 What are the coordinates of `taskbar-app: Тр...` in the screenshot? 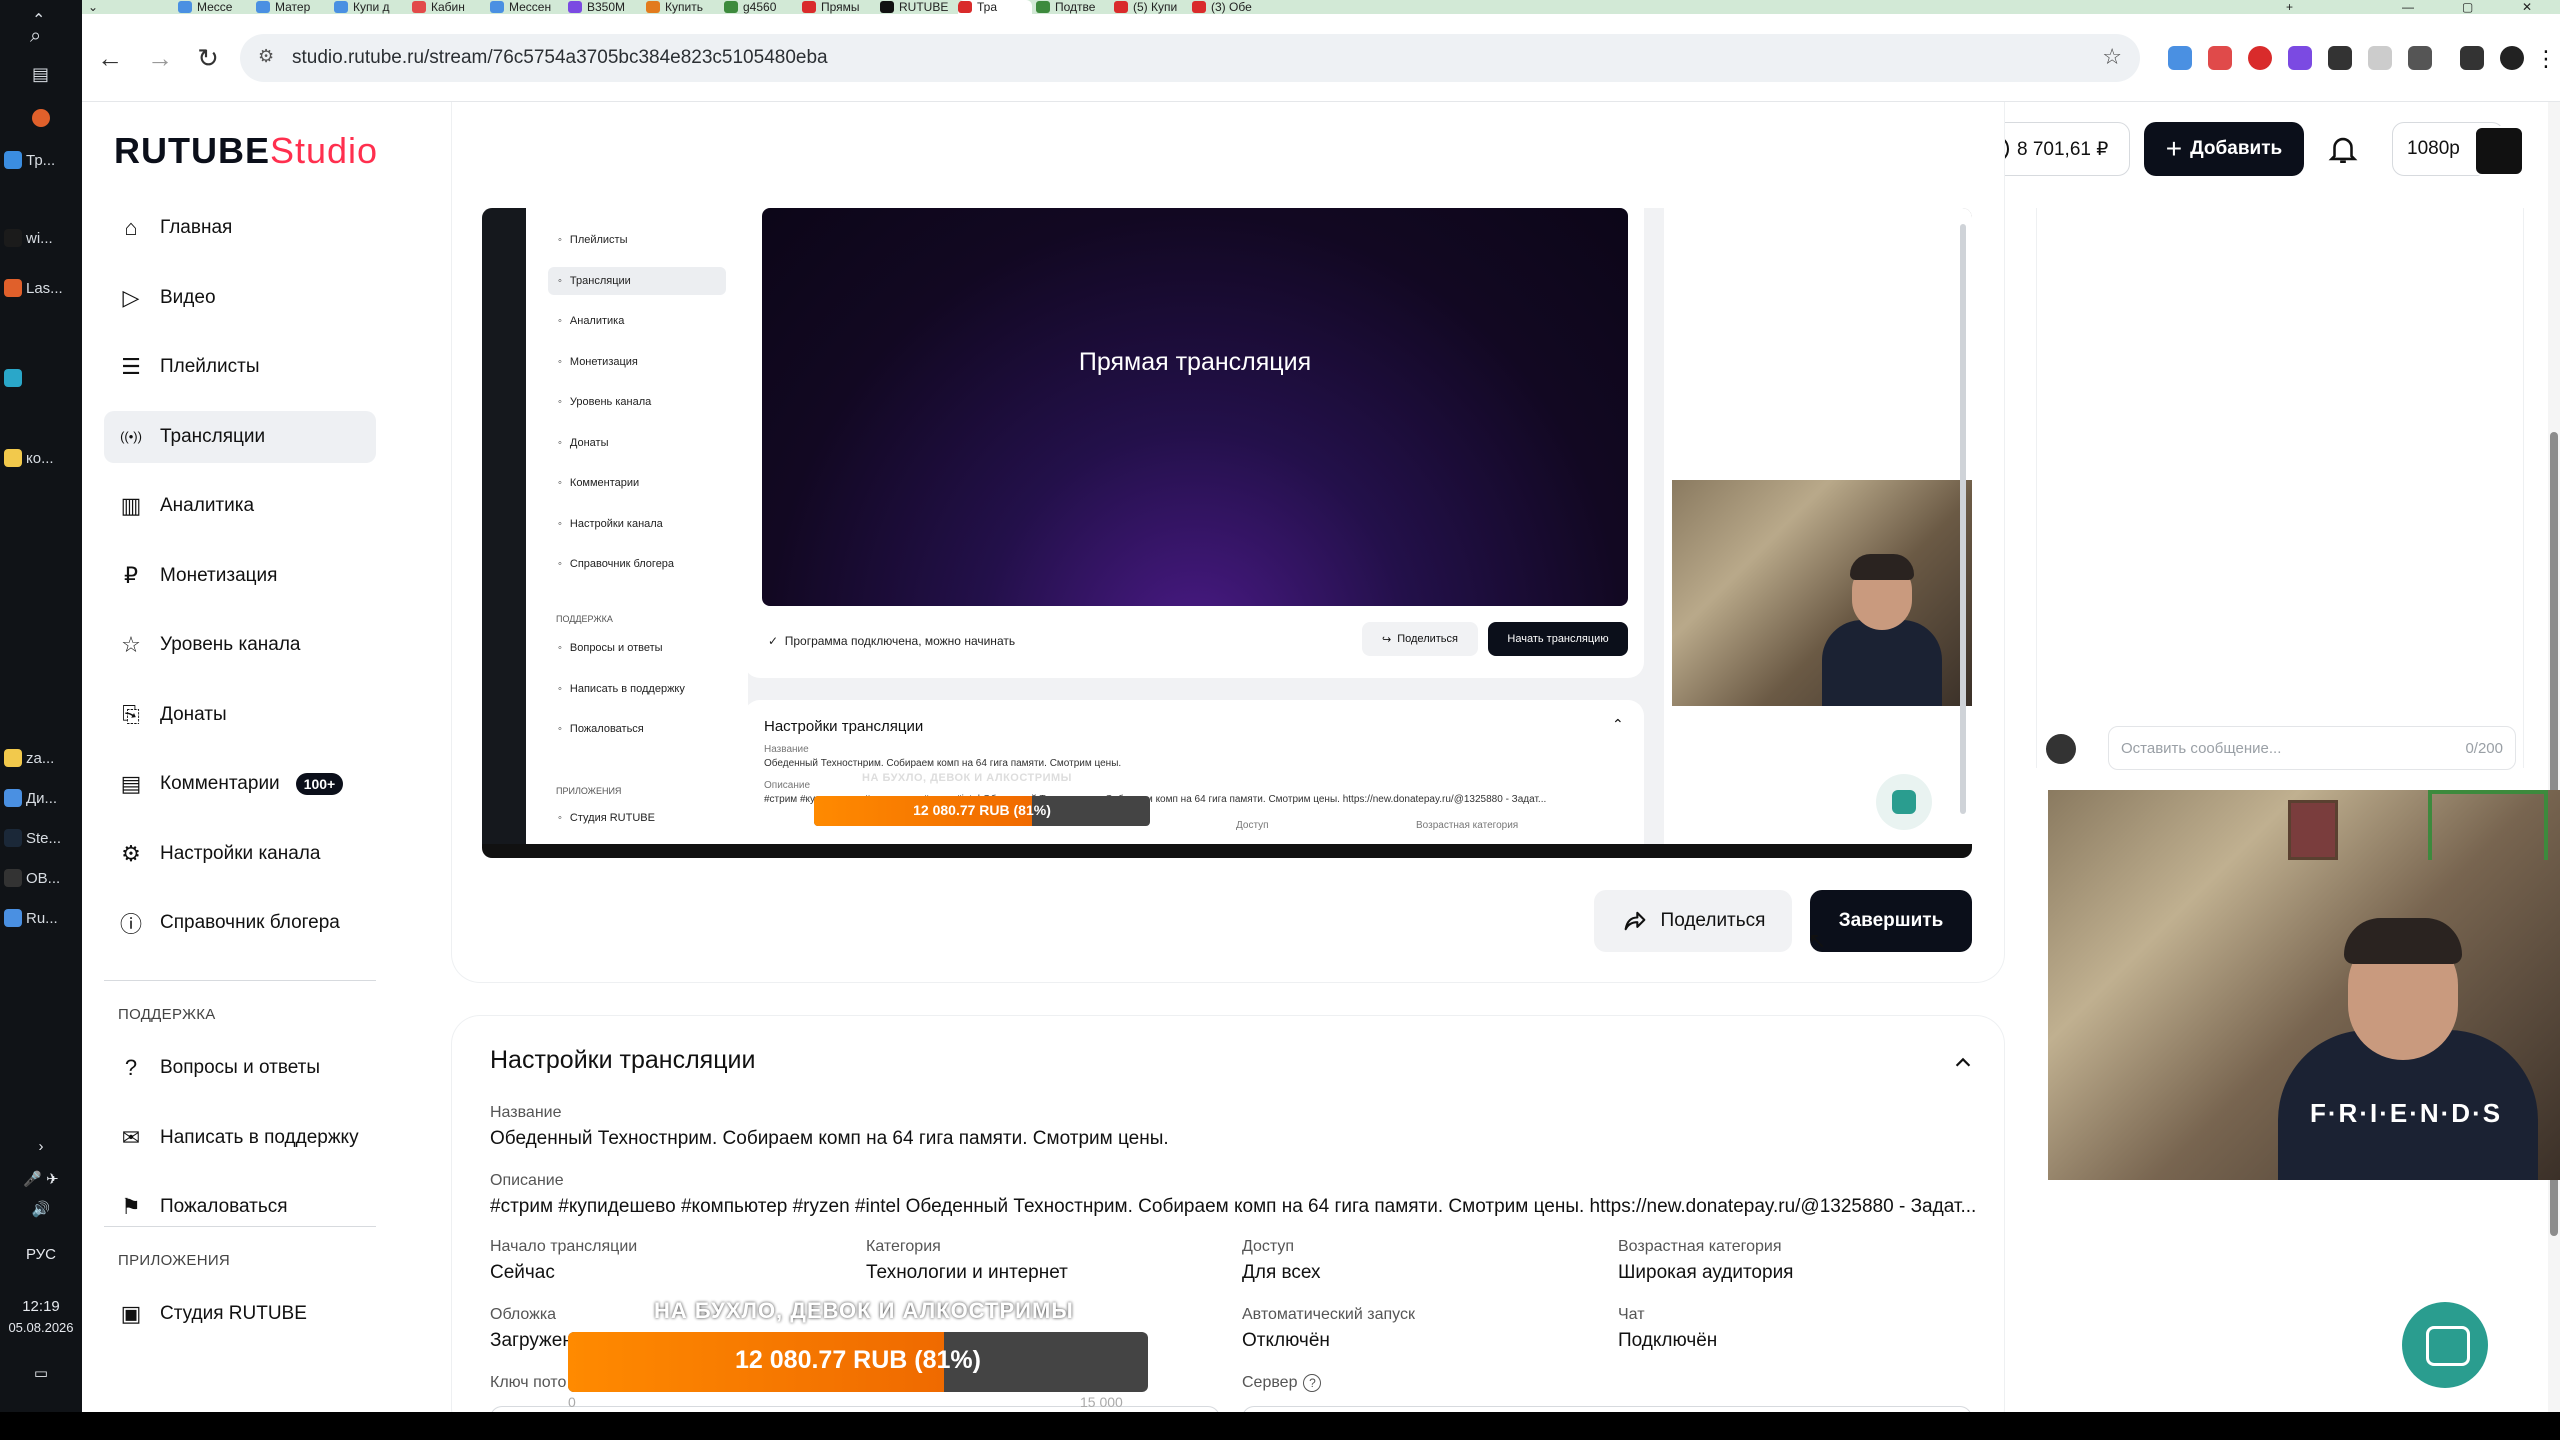 It's located at (41, 160).